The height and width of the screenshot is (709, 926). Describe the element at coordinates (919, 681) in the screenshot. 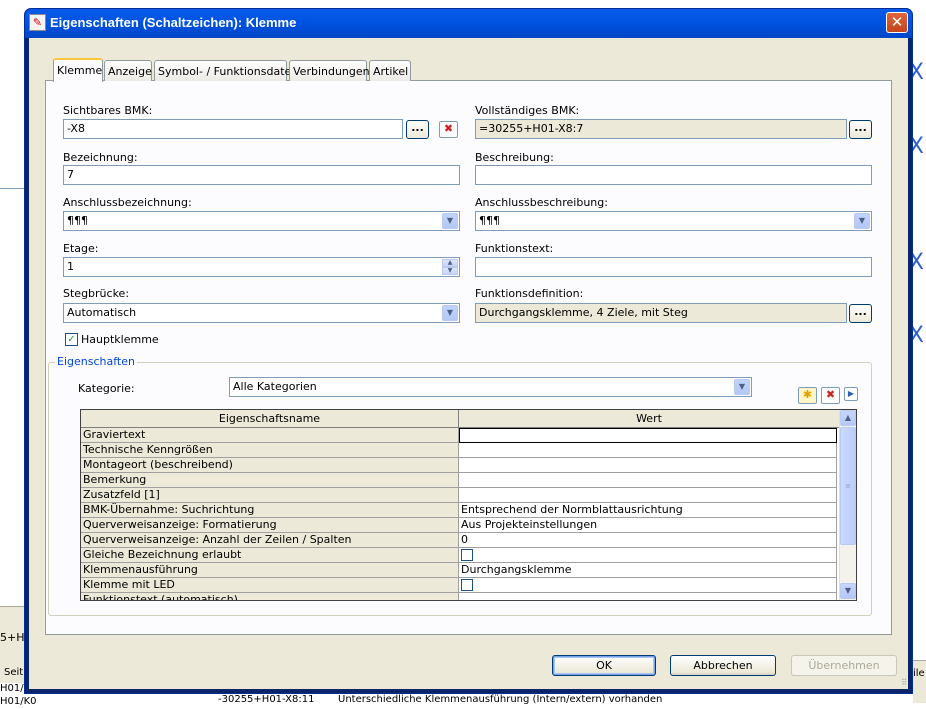

I see `background-panel: ile` at that location.